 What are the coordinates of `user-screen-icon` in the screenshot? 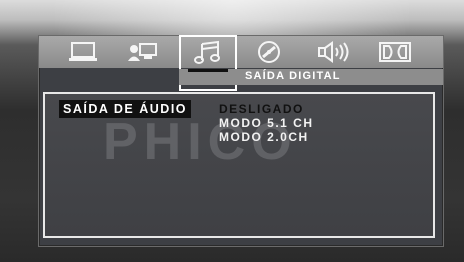 It's located at (142, 52).